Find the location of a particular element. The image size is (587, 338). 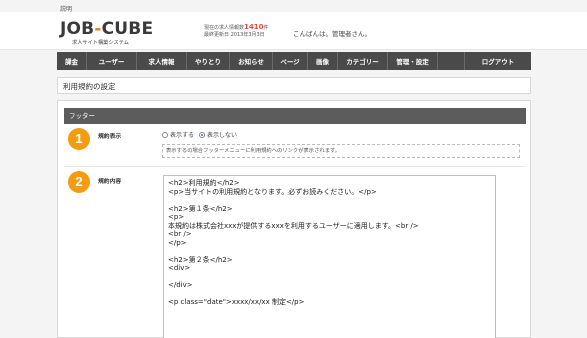

nav-item-news: お知らせ is located at coordinates (251, 61).